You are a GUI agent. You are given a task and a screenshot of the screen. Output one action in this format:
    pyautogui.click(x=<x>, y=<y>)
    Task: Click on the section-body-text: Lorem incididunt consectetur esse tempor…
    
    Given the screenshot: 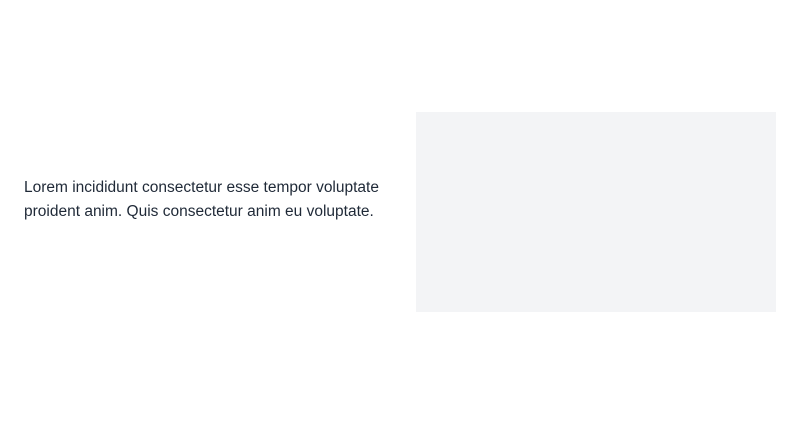 What is the action you would take?
    pyautogui.click(x=201, y=199)
    